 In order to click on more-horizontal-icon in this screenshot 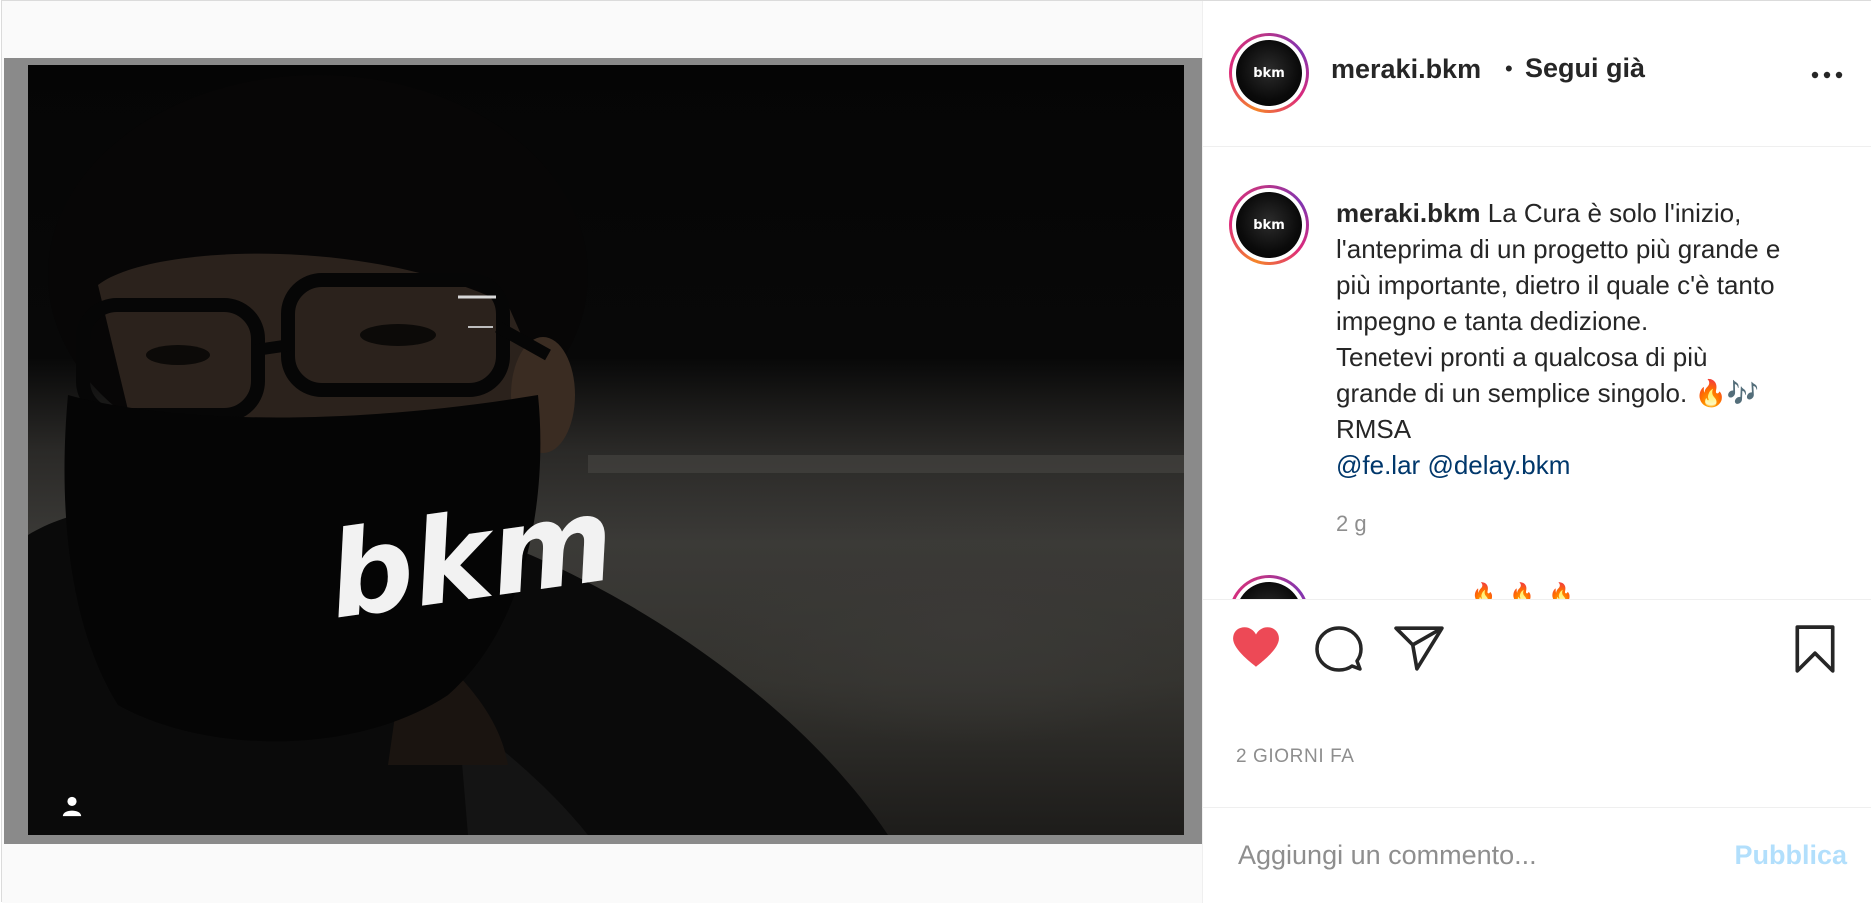, I will do `click(1827, 75)`.